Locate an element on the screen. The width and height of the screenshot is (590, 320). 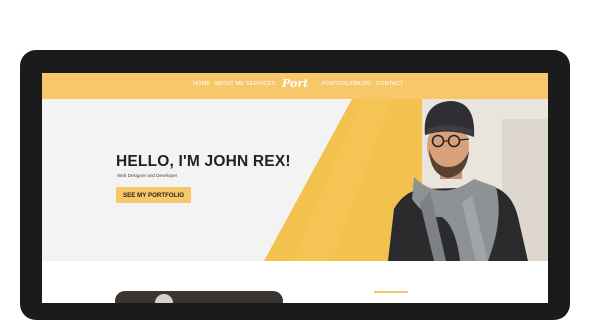
site-logo: Port is located at coordinates (295, 83).